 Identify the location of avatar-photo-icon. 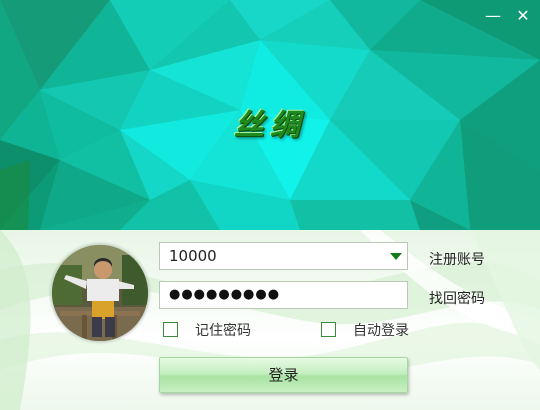
(100, 293).